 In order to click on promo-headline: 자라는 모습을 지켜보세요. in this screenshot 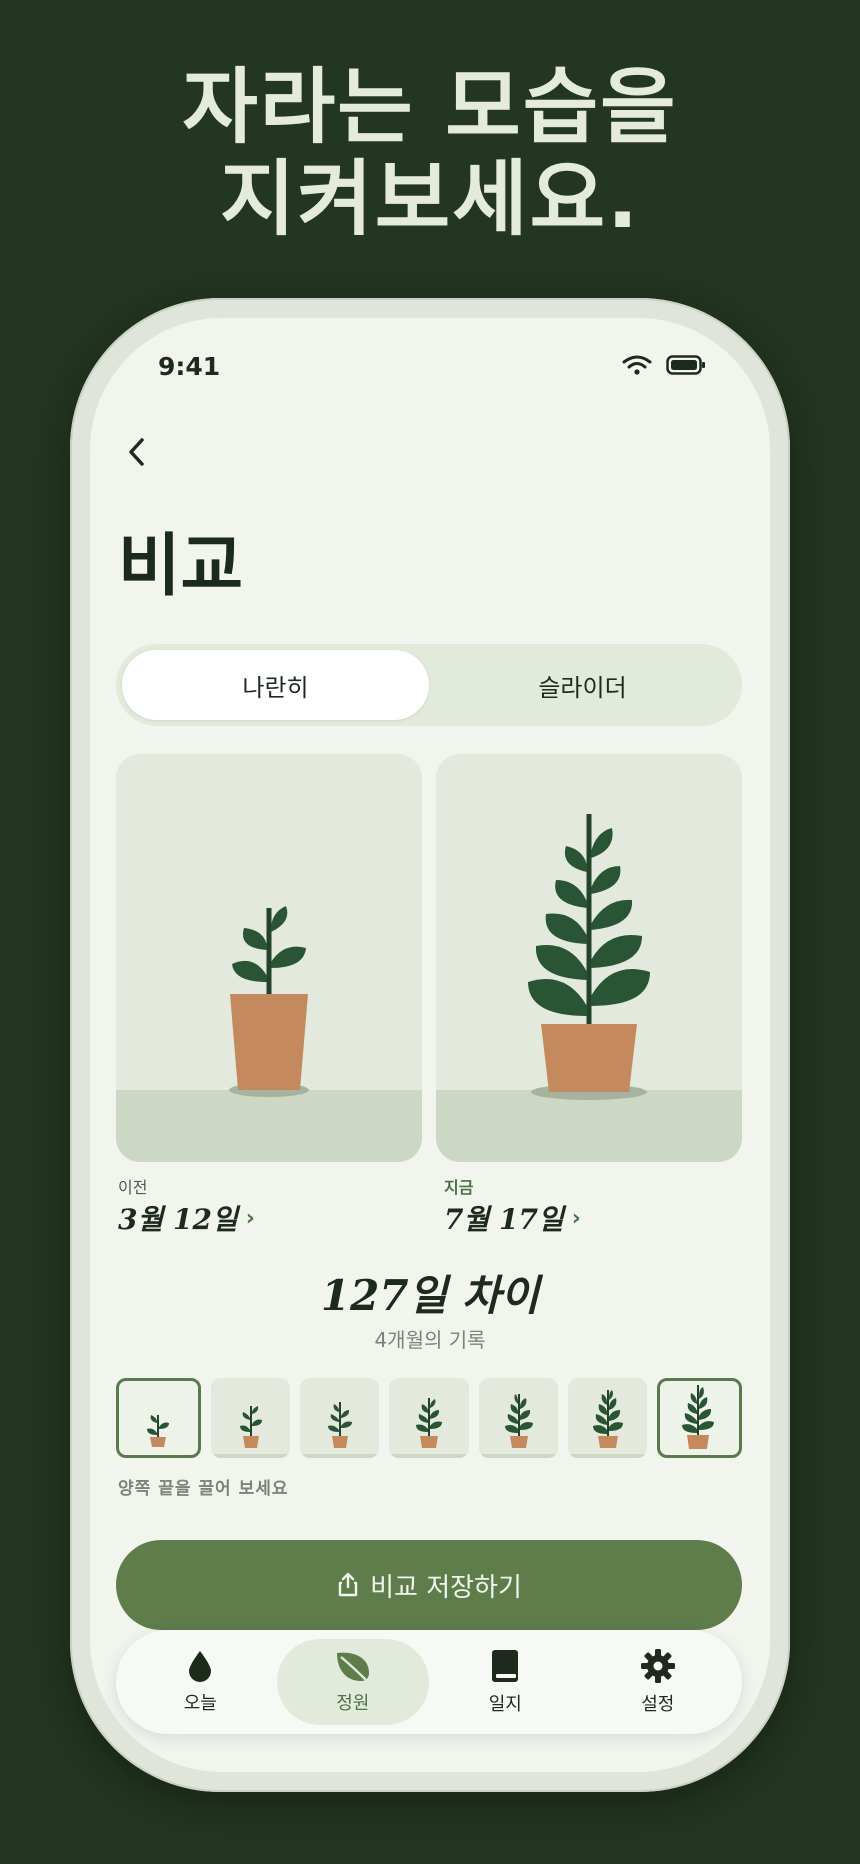, I will do `click(430, 154)`.